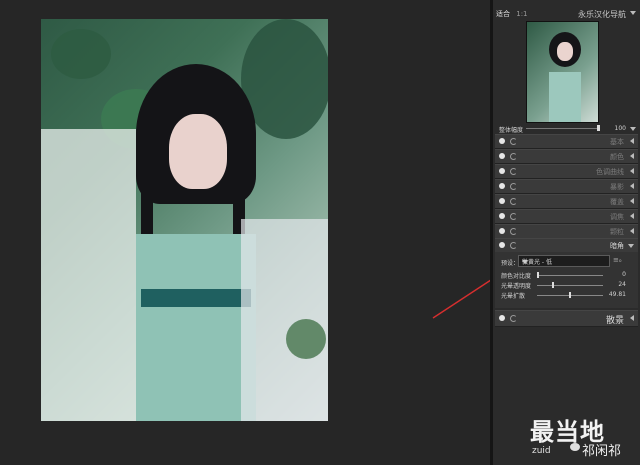  I want to click on section-overlay: 覆盖, so click(566, 201).